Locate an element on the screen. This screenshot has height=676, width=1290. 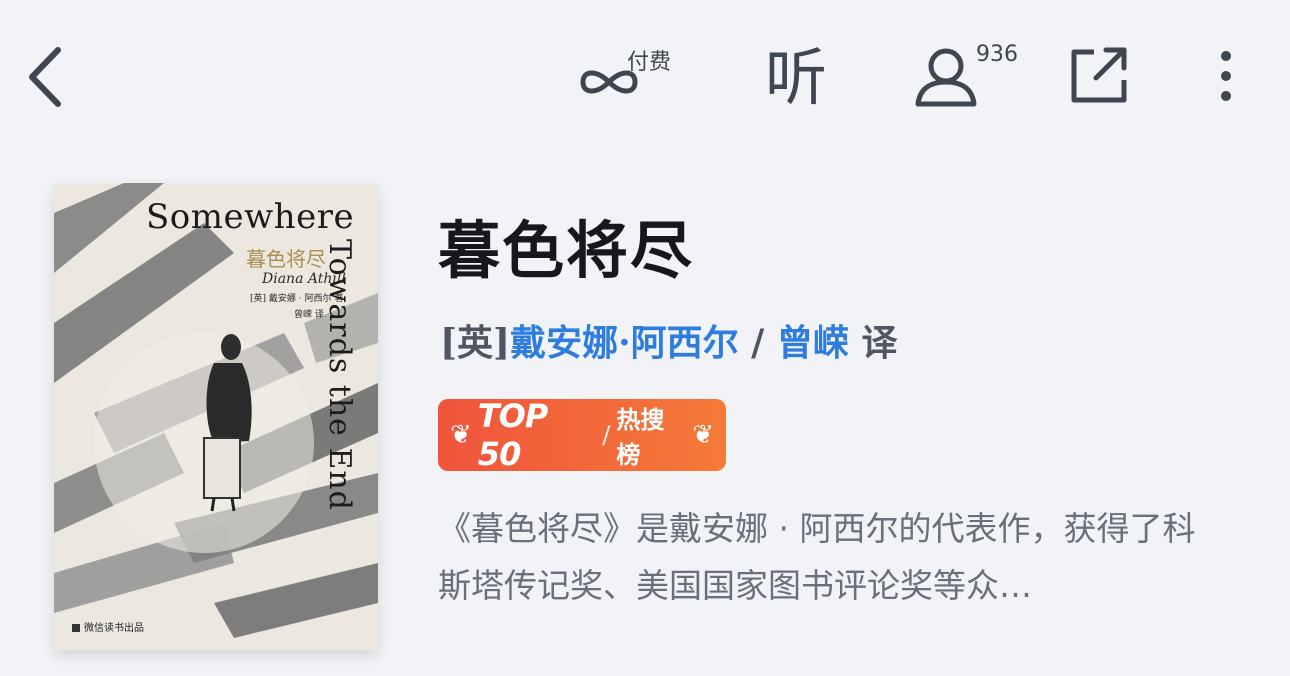
listen-icon: 听 is located at coordinates (796, 77).